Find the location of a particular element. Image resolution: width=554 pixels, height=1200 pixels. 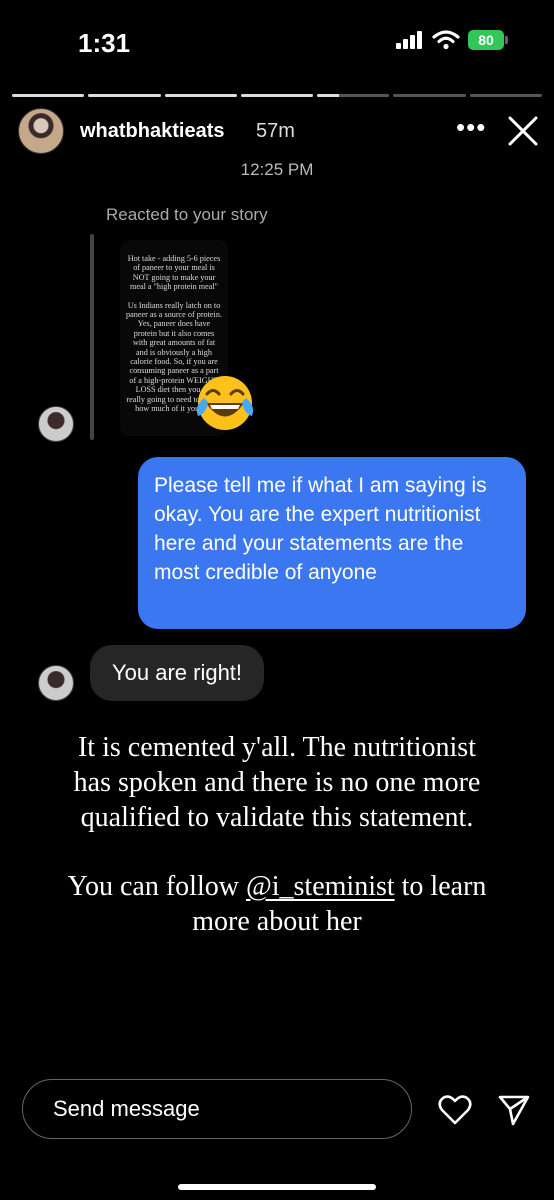

battery-level: 80 is located at coordinates (486, 40).